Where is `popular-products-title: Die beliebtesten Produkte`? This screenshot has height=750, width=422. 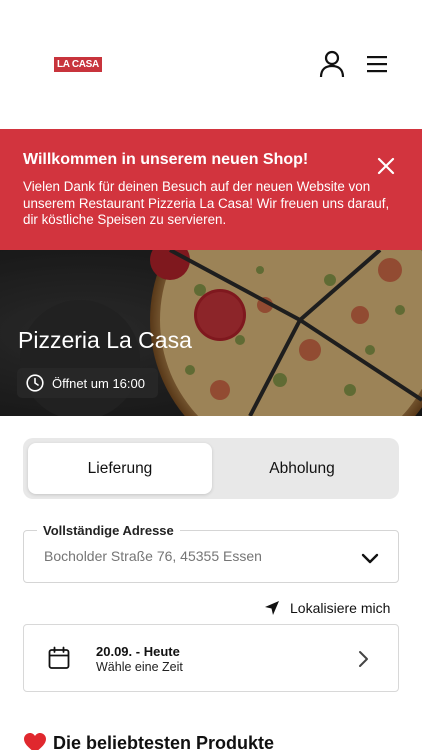 popular-products-title: Die beliebtesten Produkte is located at coordinates (164, 741).